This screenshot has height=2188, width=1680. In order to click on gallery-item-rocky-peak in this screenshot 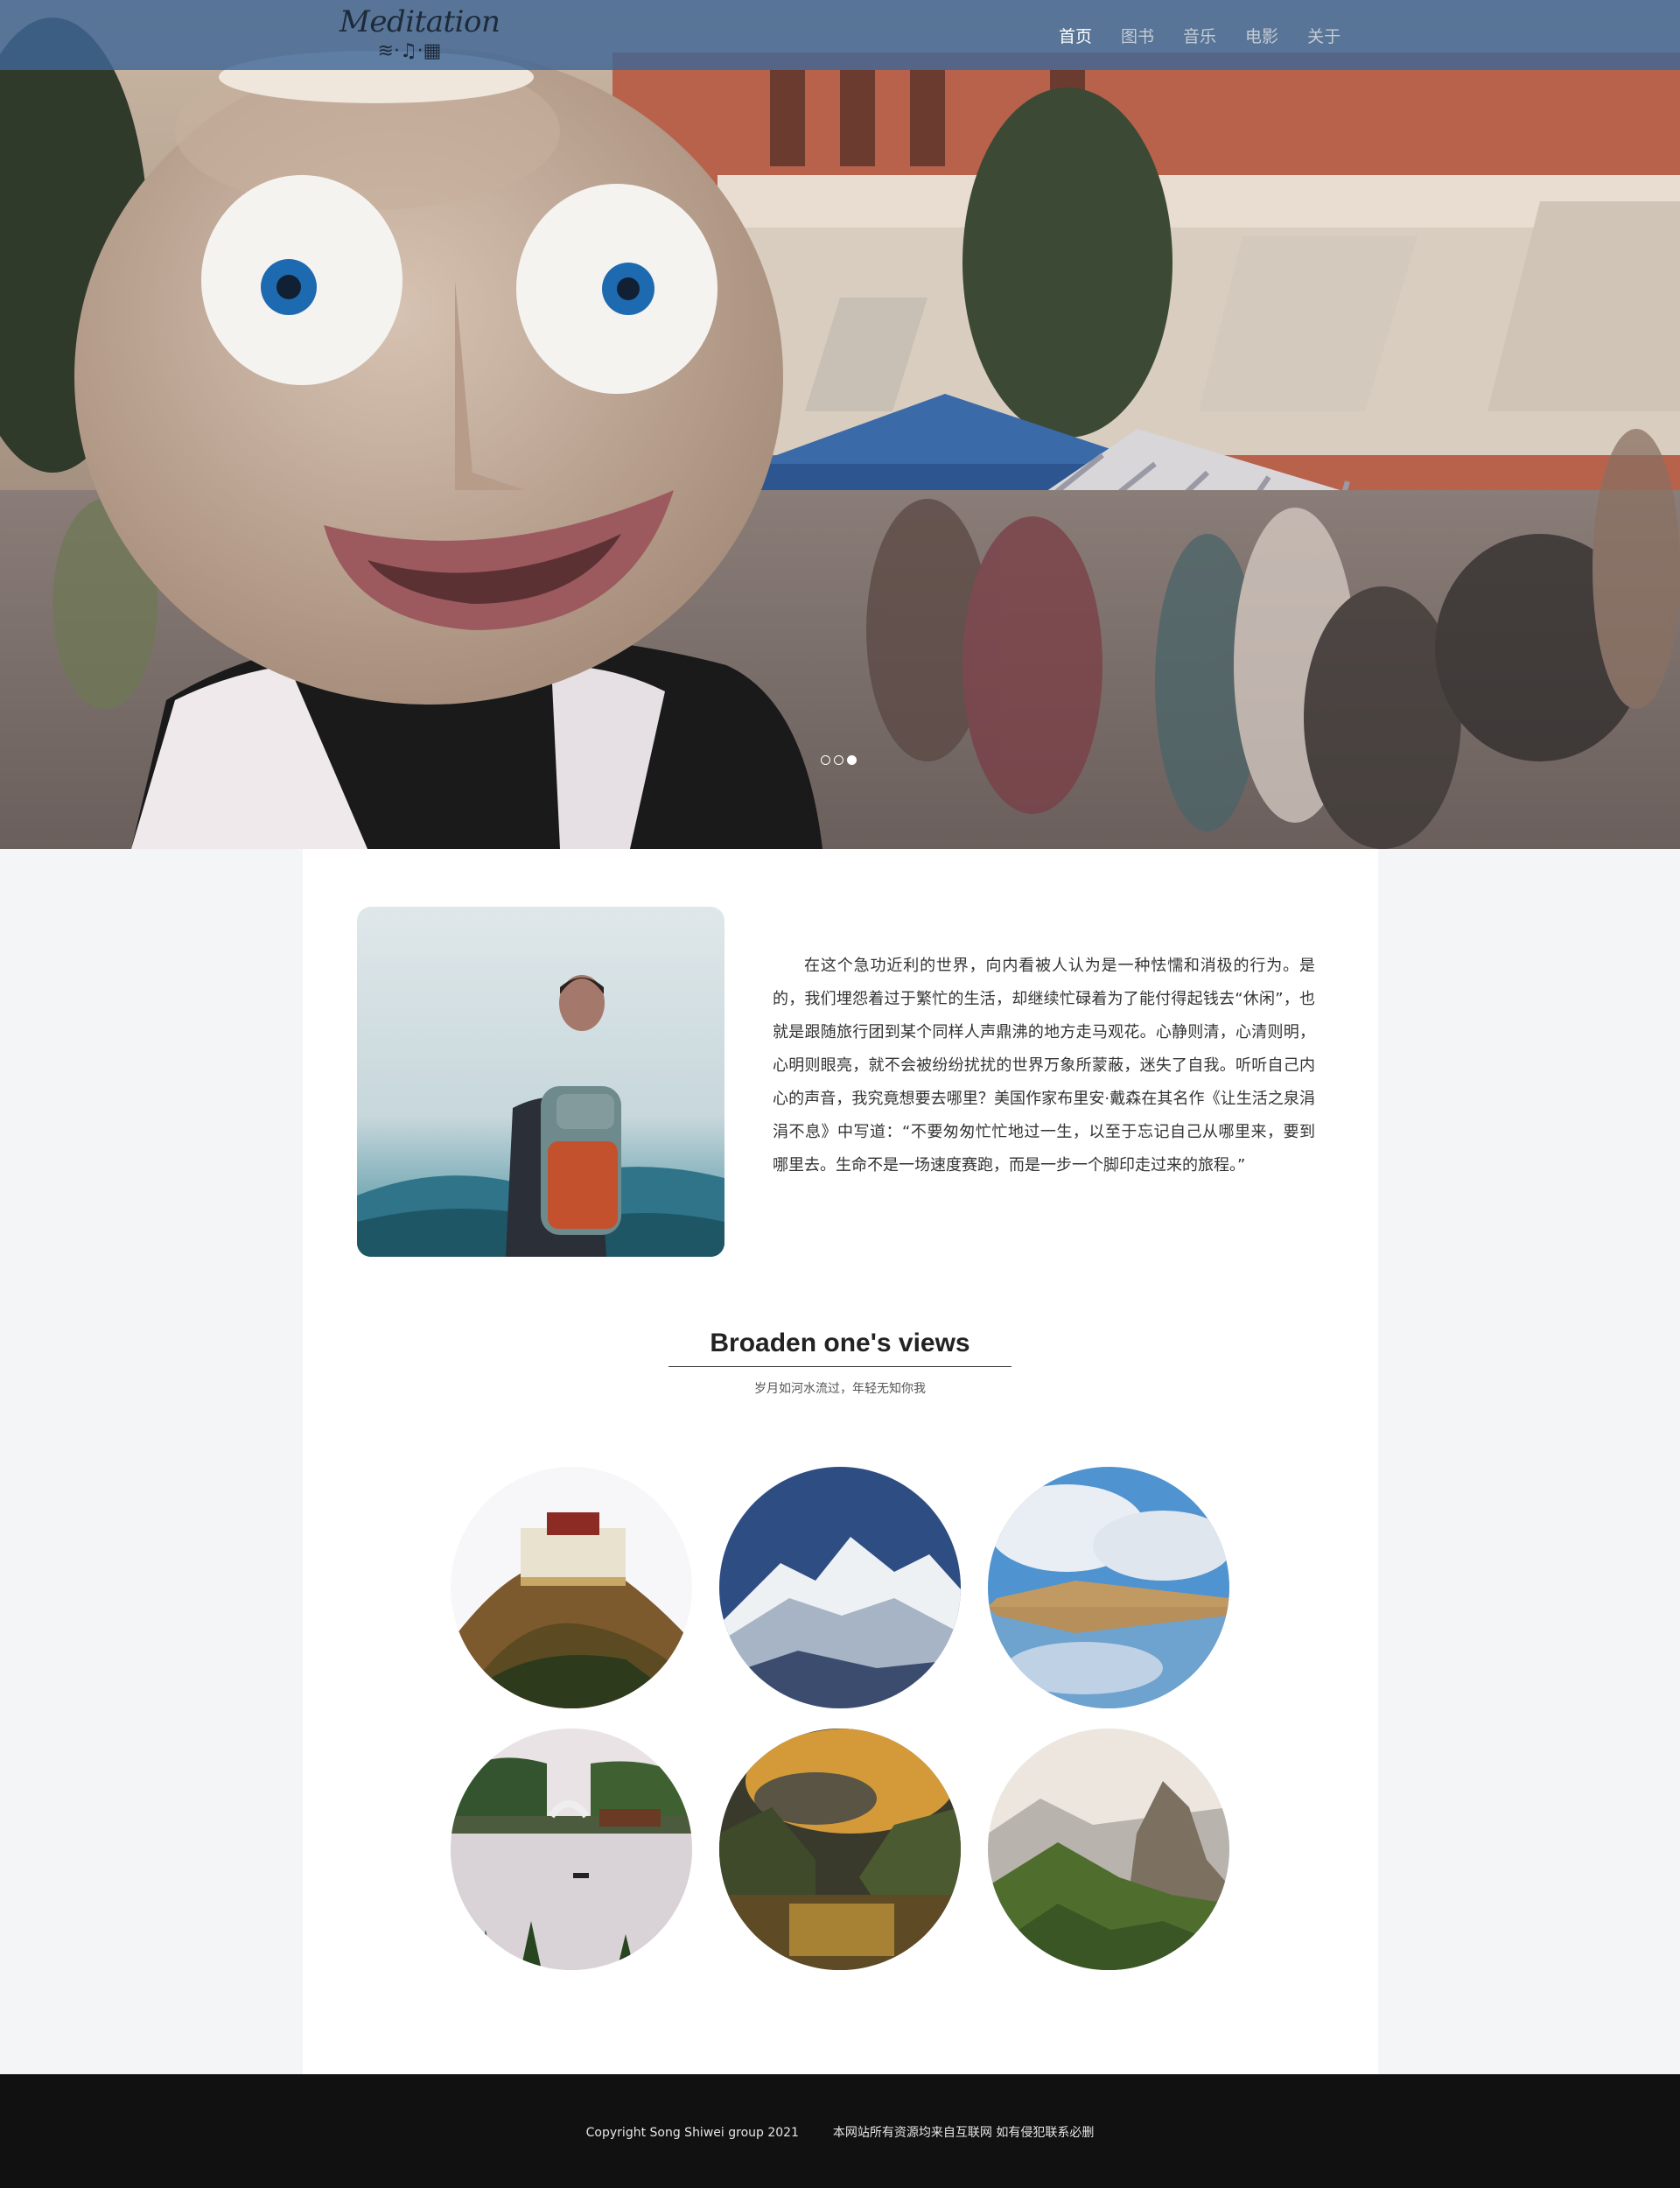, I will do `click(1108, 1849)`.